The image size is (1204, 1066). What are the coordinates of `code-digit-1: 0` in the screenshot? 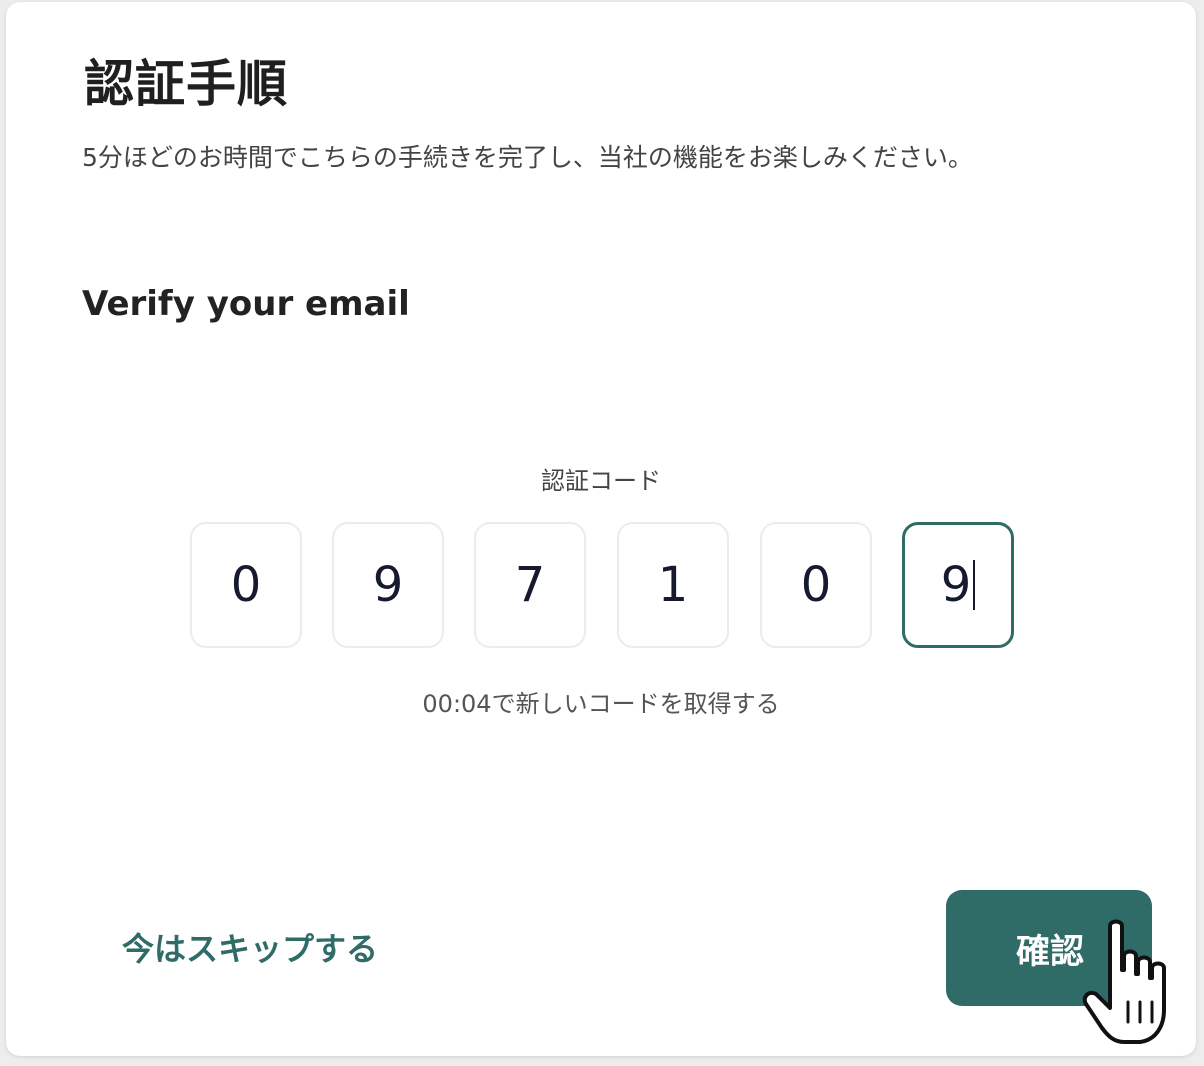 It's located at (246, 585).